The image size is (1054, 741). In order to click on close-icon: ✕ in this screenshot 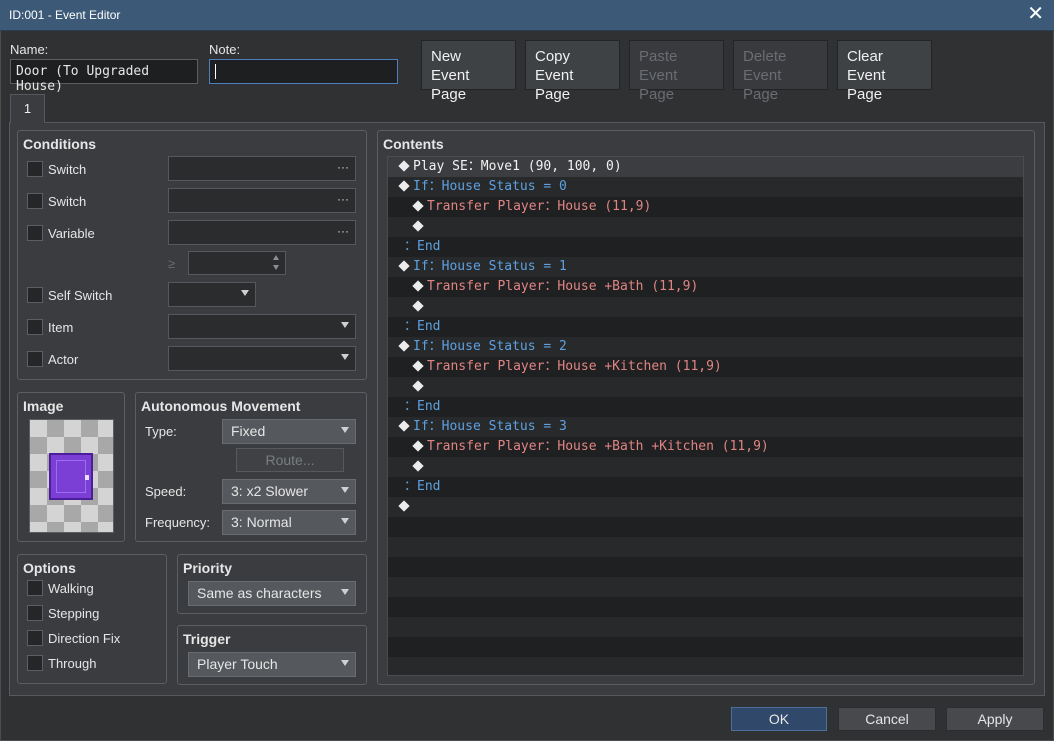, I will do `click(1035, 14)`.